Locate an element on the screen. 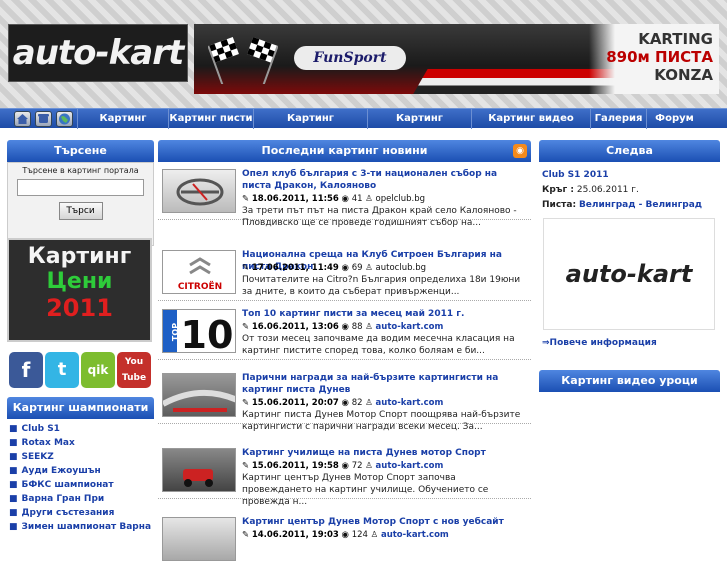  logo-text: auto-kart is located at coordinates (98, 53).